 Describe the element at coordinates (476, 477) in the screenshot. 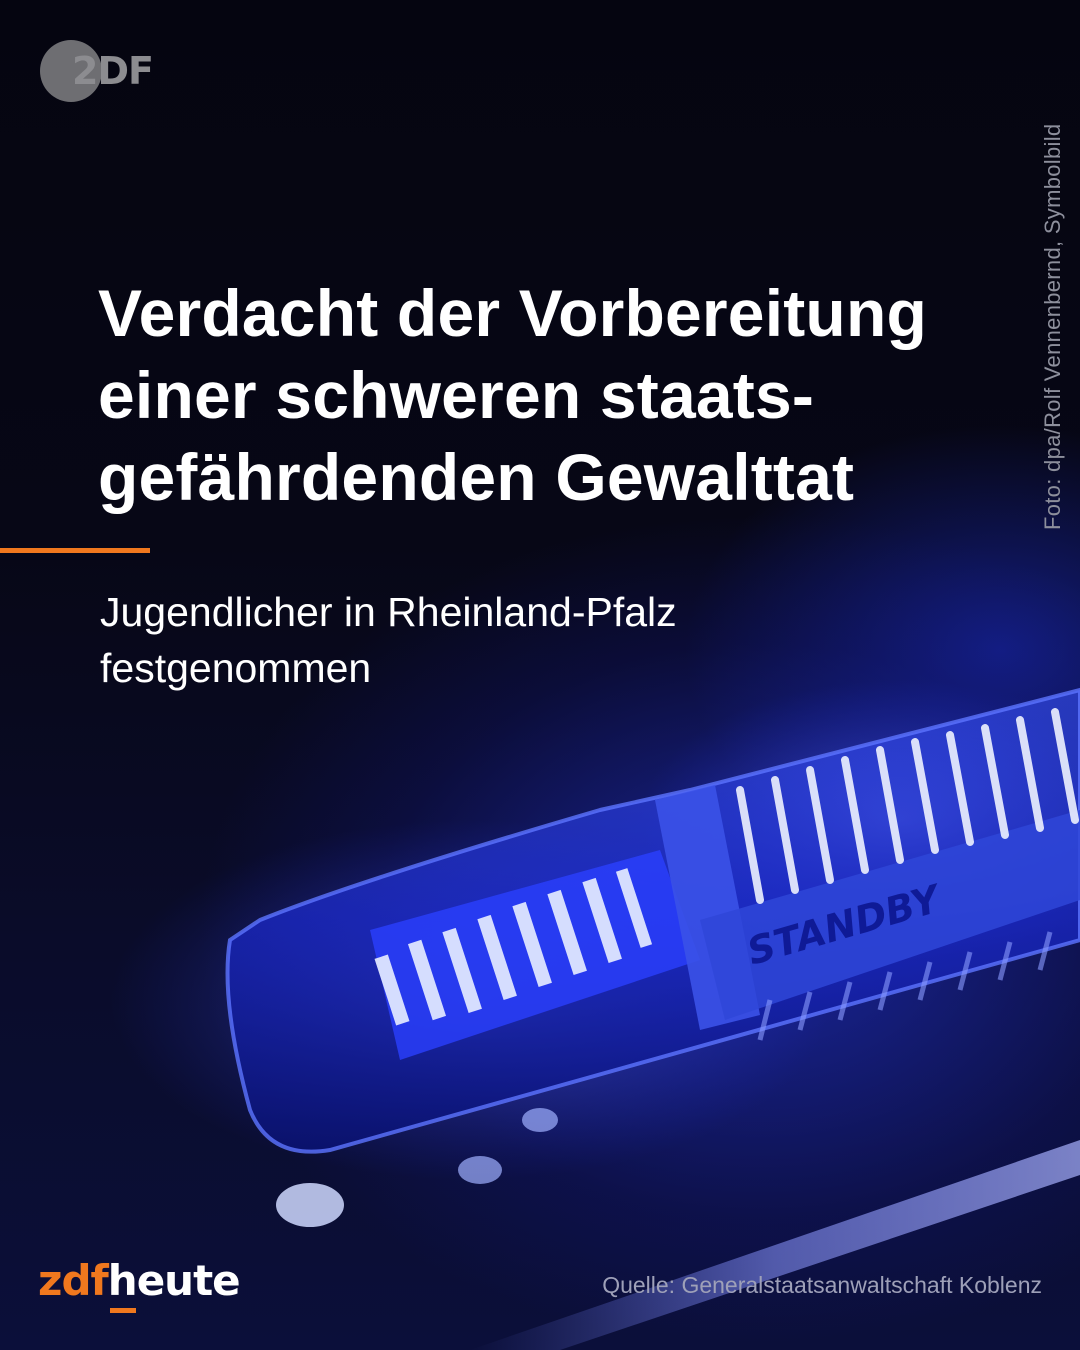

I see `headline-line: gefährdenden Gewalttat` at that location.